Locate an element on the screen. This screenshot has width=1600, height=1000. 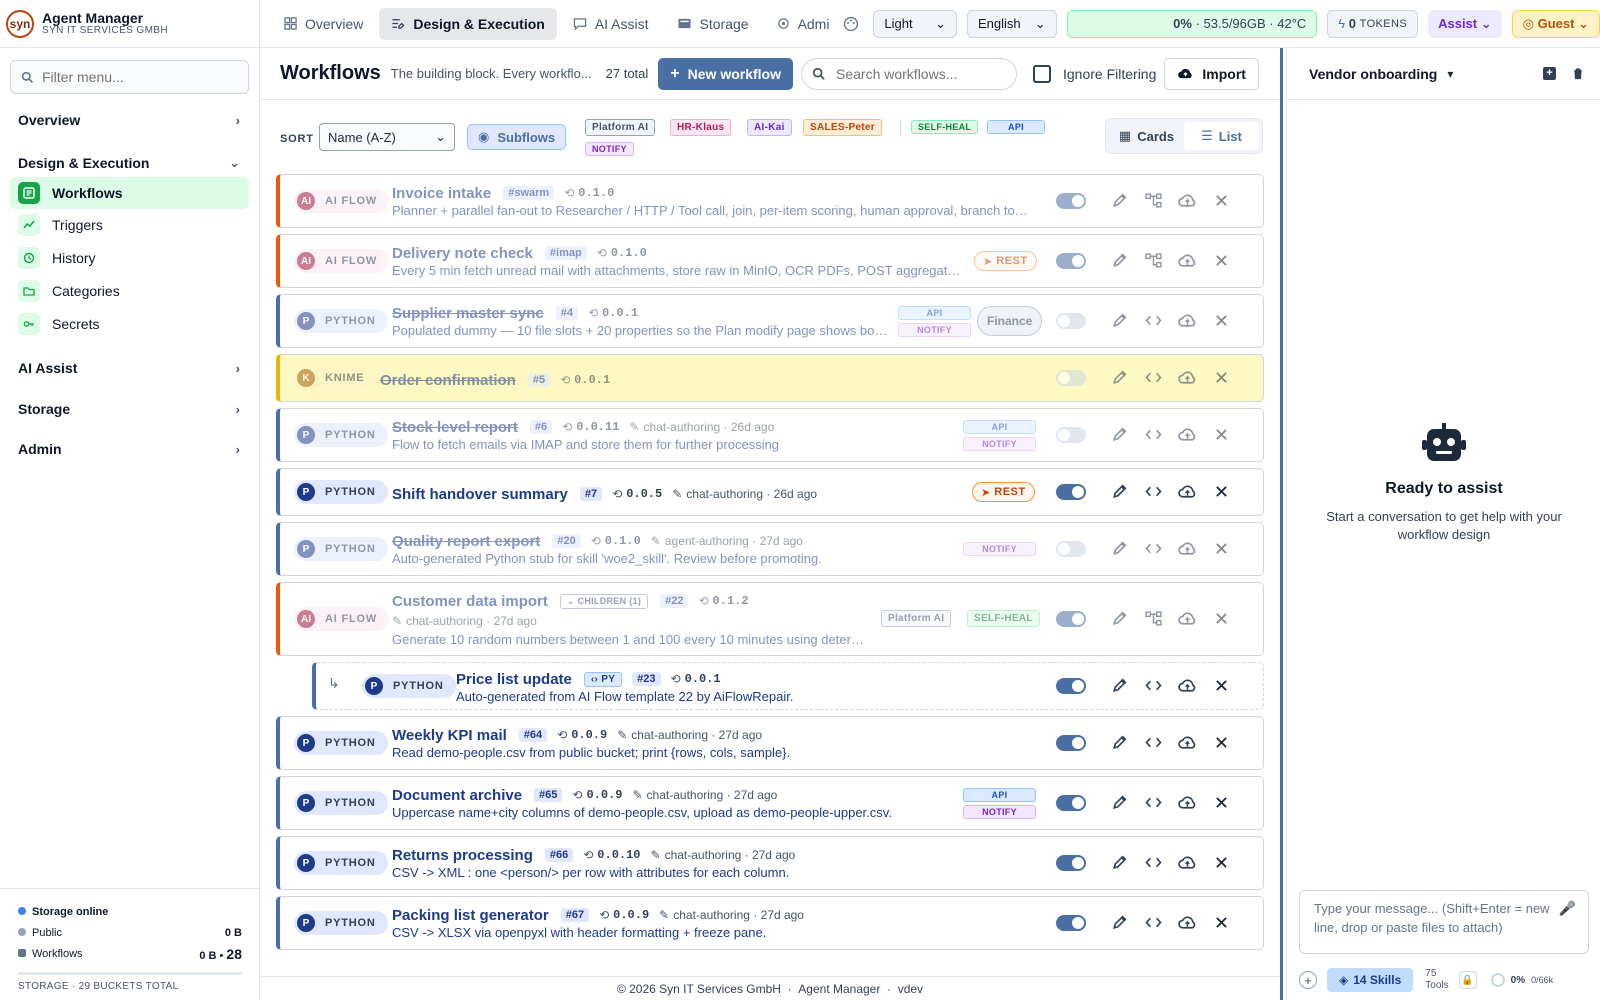
children-toggle: ⌄ CHILDREN (1) is located at coordinates (604, 601).